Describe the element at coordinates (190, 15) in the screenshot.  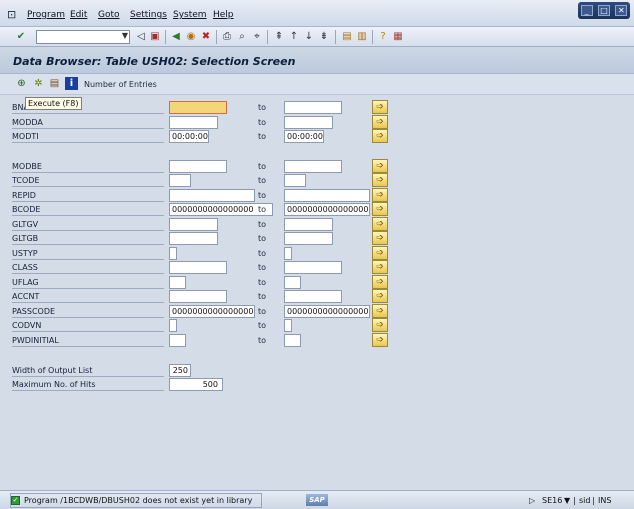
I see `menu-system: System` at that location.